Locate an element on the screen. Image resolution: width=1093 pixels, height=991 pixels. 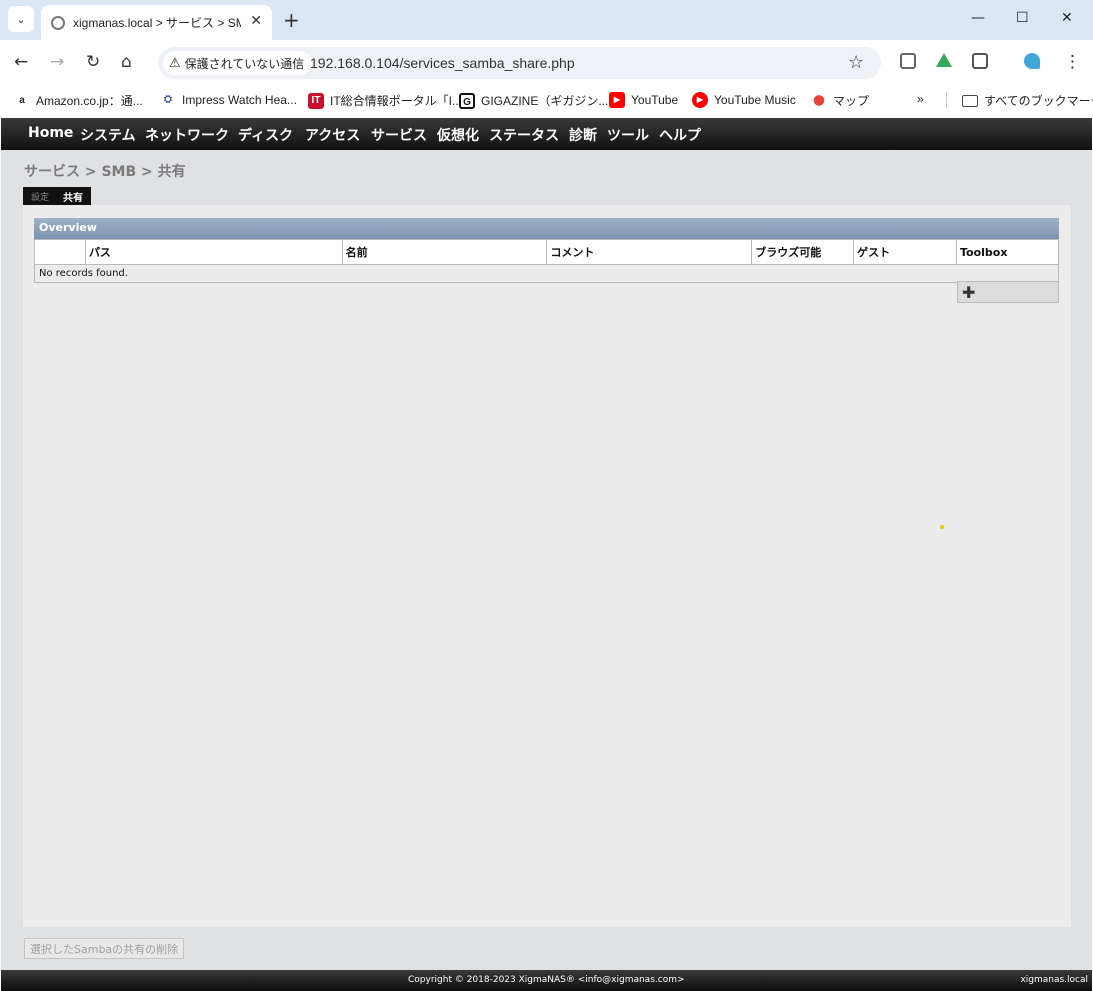
menu-kebab-icon: ⋮ is located at coordinates (1072, 62).